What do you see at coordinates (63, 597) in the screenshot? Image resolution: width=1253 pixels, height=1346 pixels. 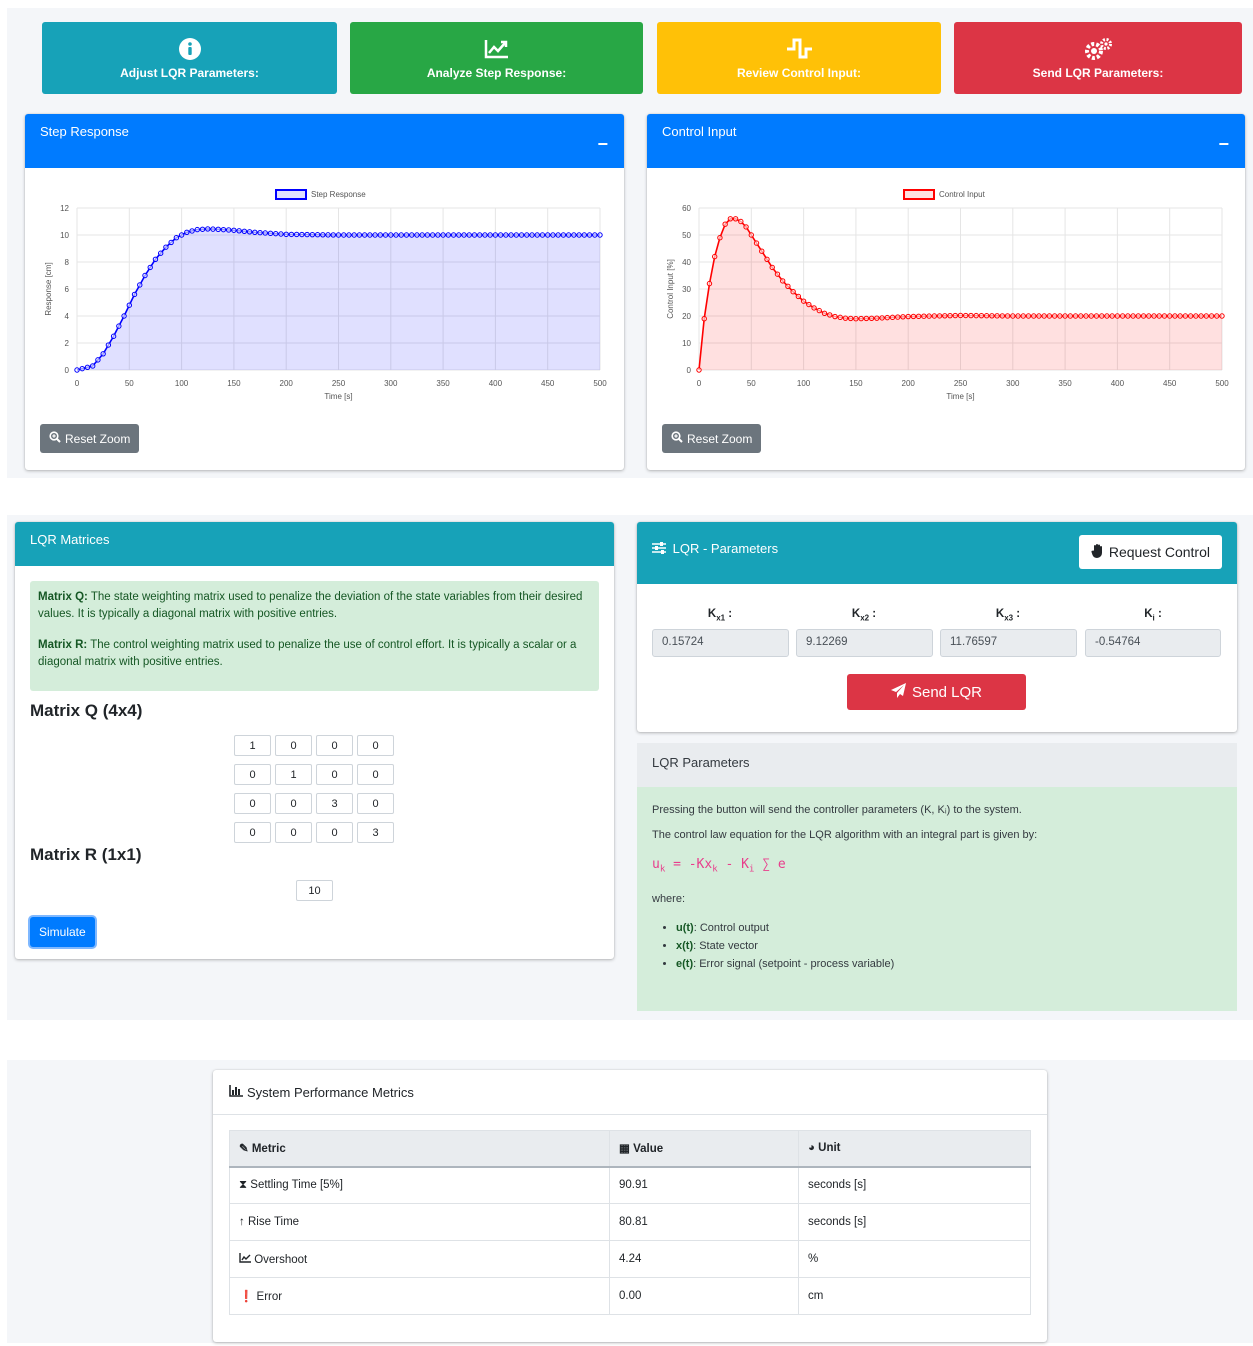 I see `matrix-q-label: Matrix Q:` at bounding box center [63, 597].